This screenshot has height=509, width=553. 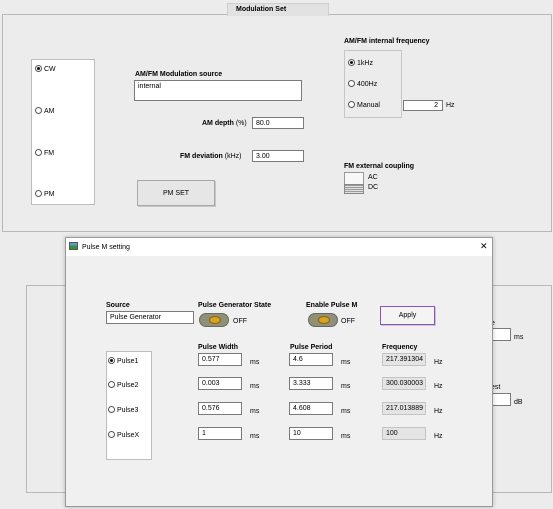 What do you see at coordinates (404, 383) in the screenshot?
I see `pulse-freq-value-2: 300.030003` at bounding box center [404, 383].